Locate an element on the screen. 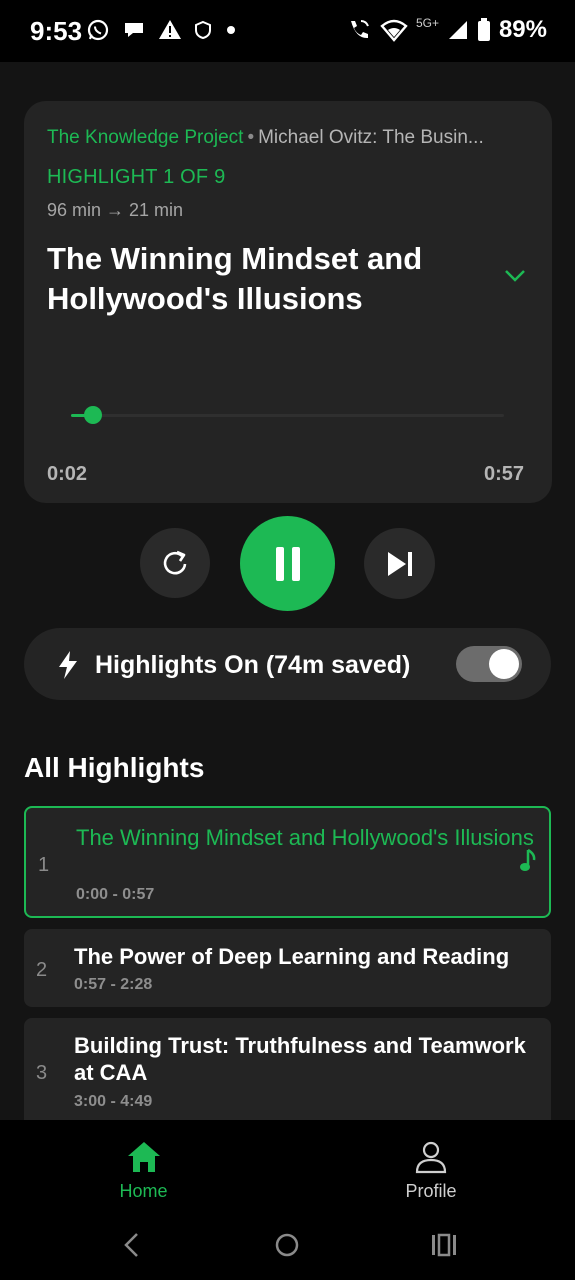 This screenshot has height=1280, width=575. highlights-toggle-label: Highlights On (74m saved) is located at coordinates (253, 665).